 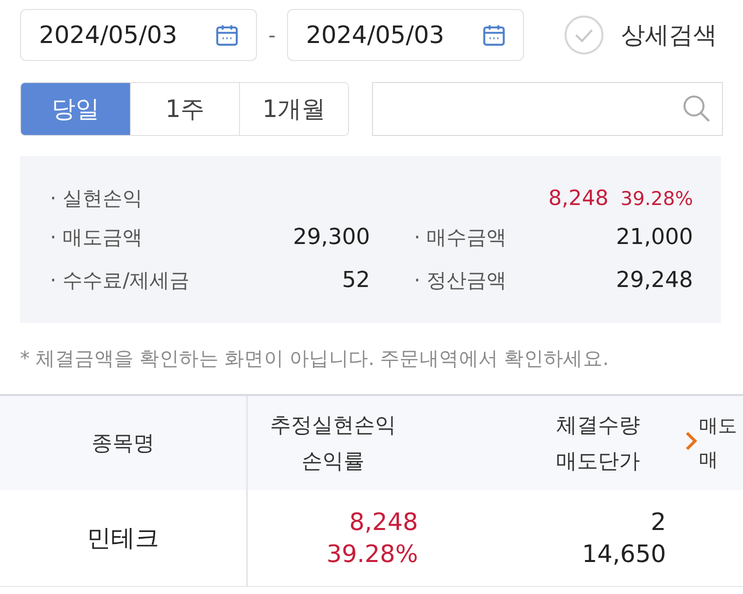 What do you see at coordinates (460, 237) in the screenshot?
I see `summary-label: · 매수금액` at bounding box center [460, 237].